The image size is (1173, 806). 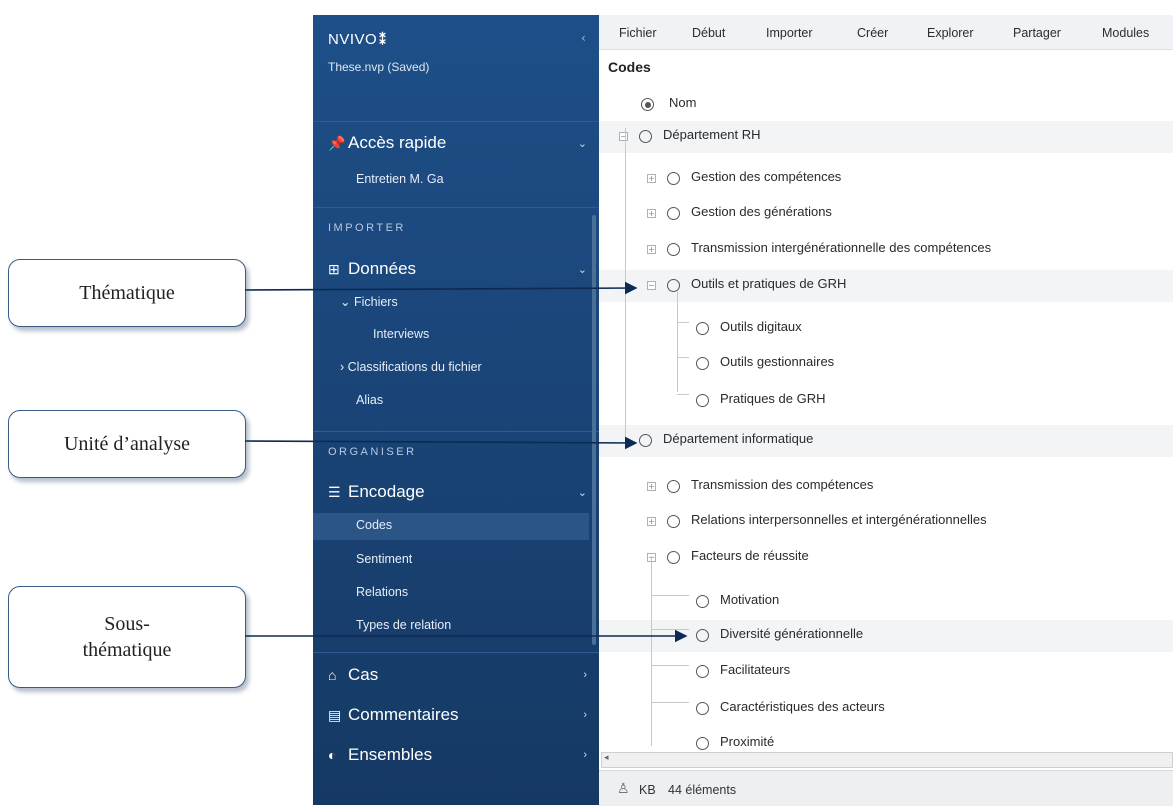 What do you see at coordinates (638, 33) in the screenshot?
I see `menu-file: Fichier` at bounding box center [638, 33].